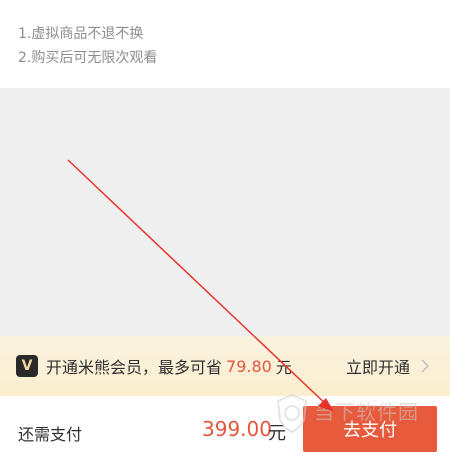  I want to click on payment-bar: 还需支付 399.00 元 去支付, so click(225, 428).